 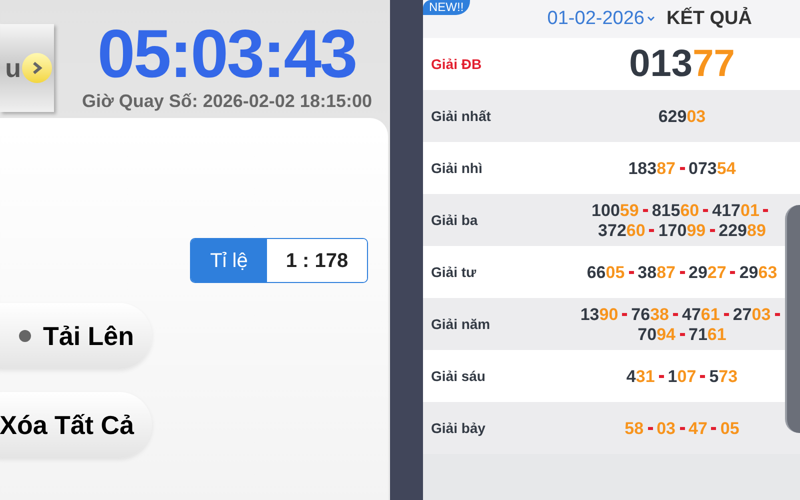 I want to click on draw-time-label: Giờ Quay Số: 2026-02-02 18:15:00, so click(x=227, y=101).